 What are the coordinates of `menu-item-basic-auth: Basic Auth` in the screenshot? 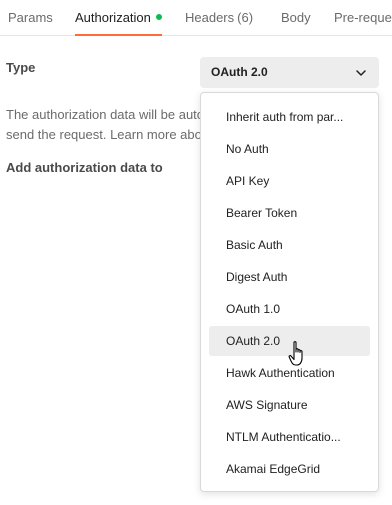 It's located at (289, 245).